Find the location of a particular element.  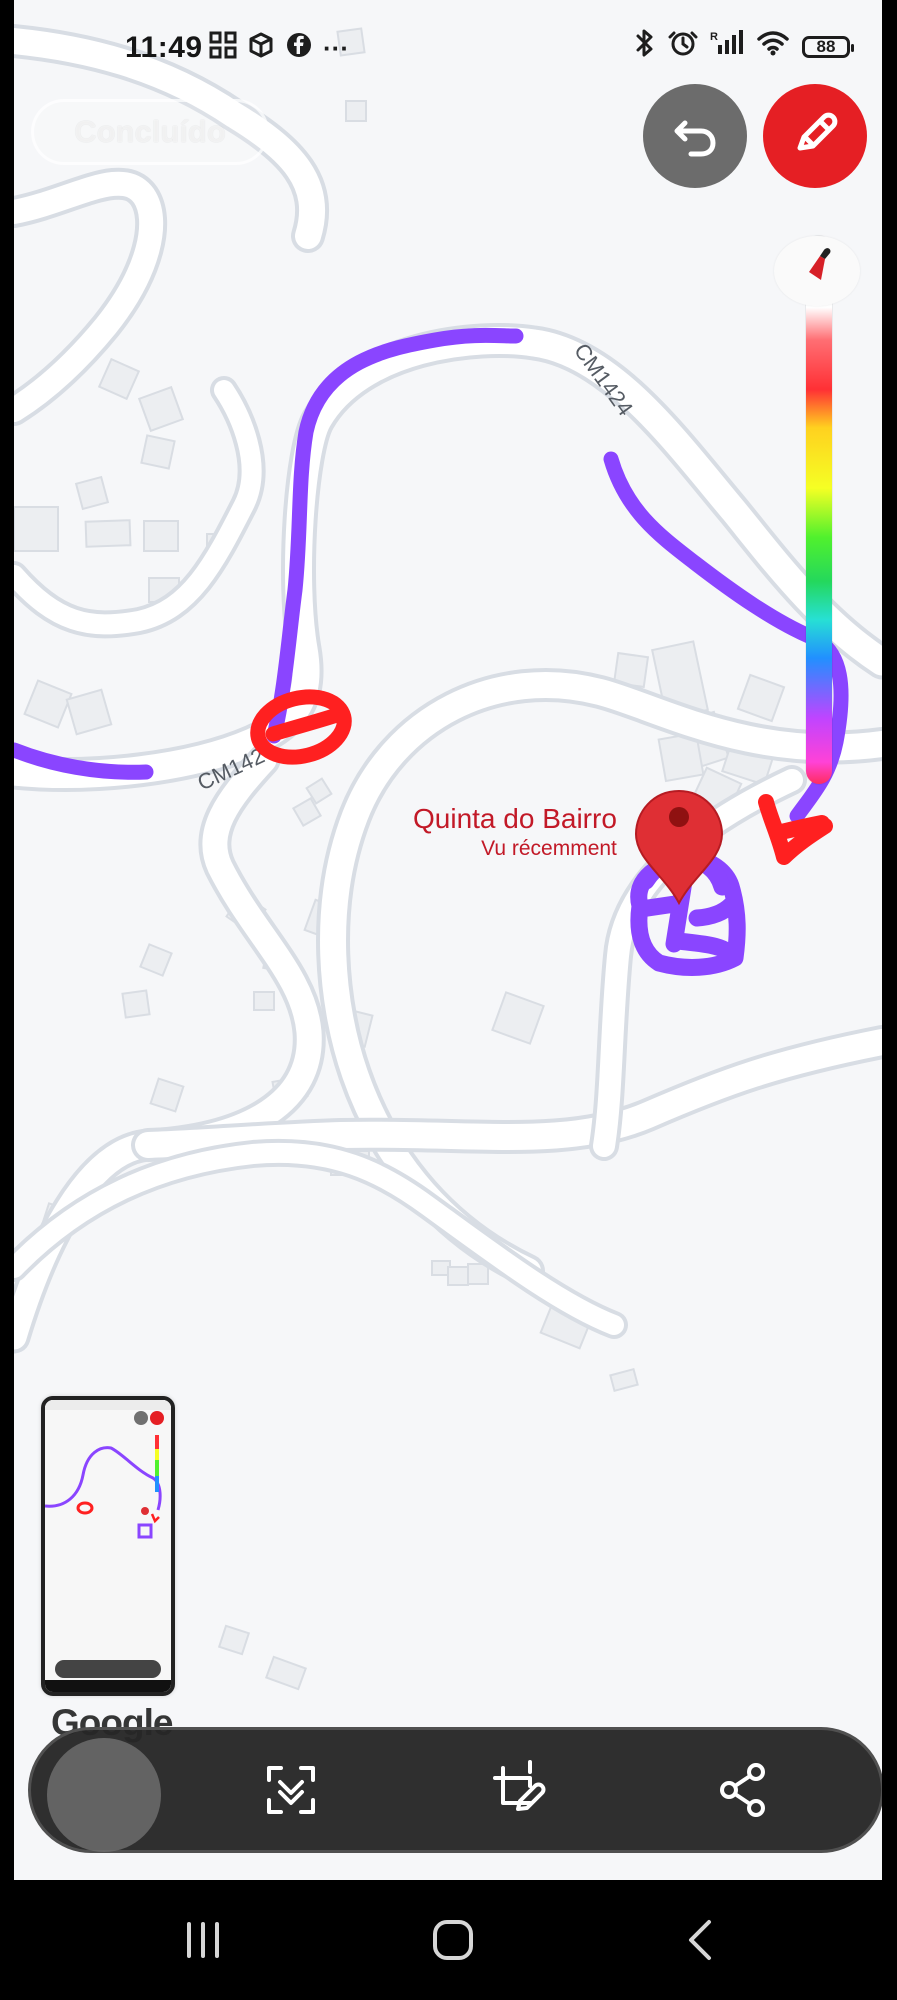

pen-tip-icon is located at coordinates (820, 264).